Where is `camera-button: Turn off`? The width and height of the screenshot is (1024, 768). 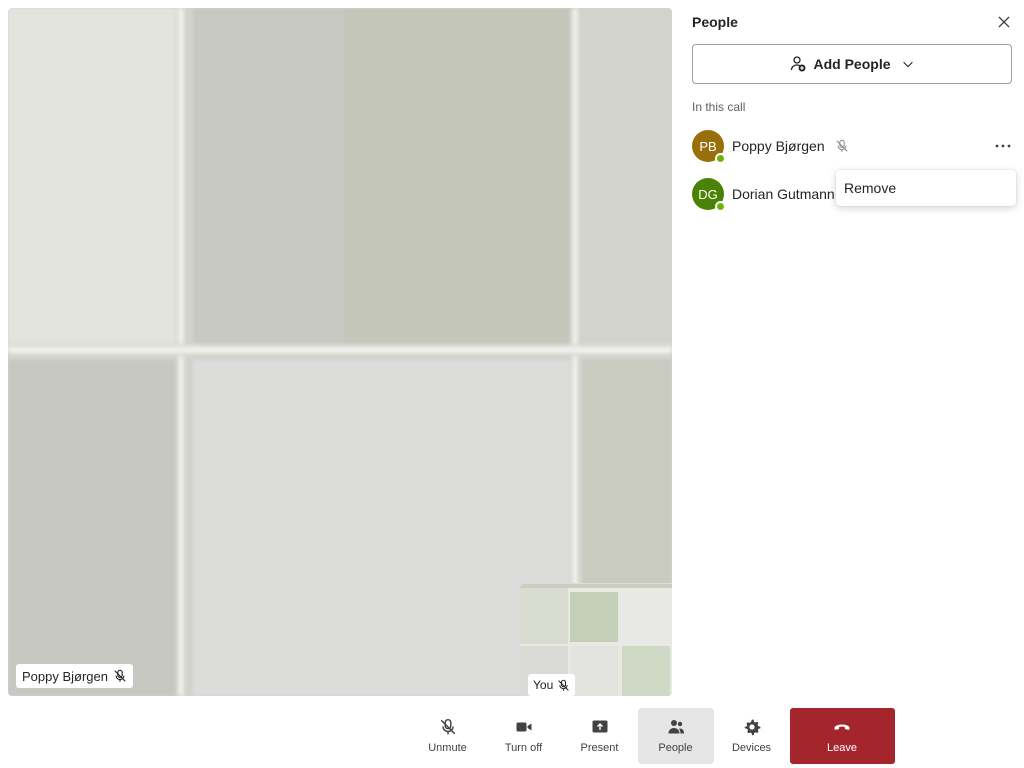 camera-button: Turn off is located at coordinates (524, 736).